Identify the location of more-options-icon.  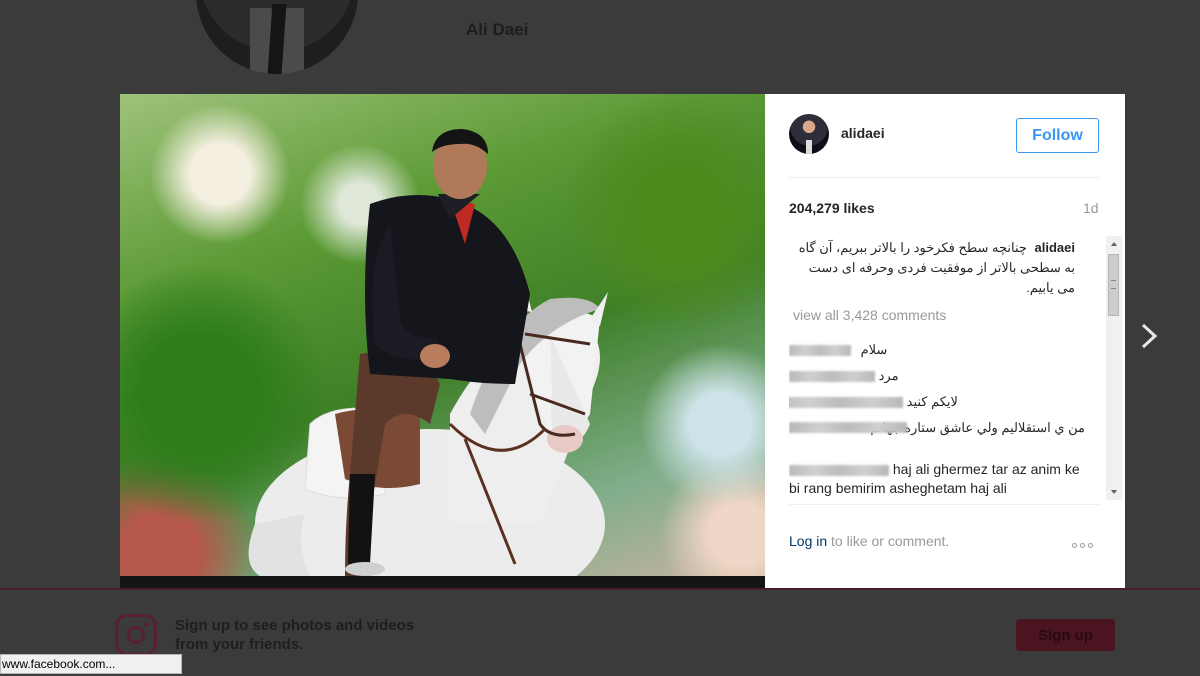
(1087, 541).